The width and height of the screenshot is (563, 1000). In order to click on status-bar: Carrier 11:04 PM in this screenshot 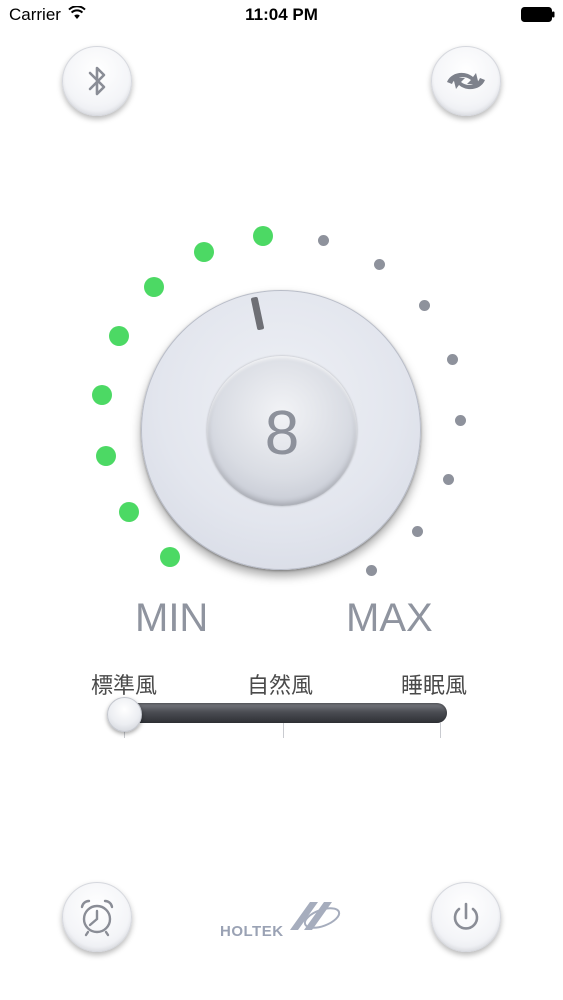, I will do `click(281, 15)`.